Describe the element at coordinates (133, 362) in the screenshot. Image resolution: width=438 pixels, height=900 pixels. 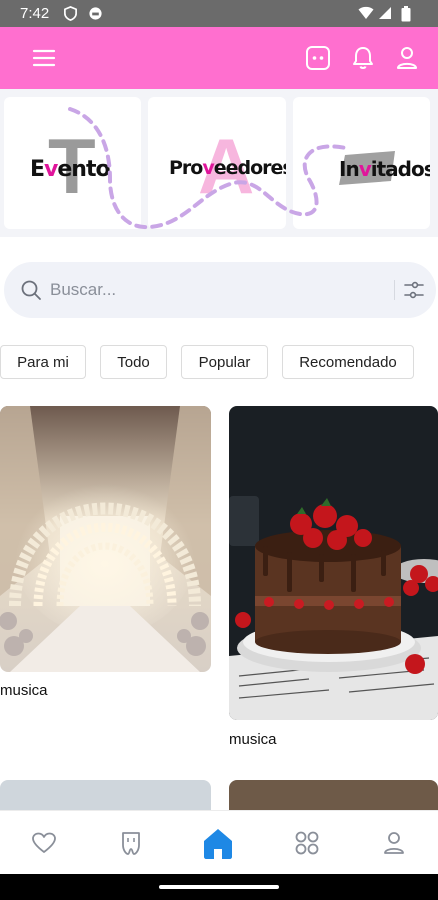
I see `filter-chip-todo: Todo` at that location.